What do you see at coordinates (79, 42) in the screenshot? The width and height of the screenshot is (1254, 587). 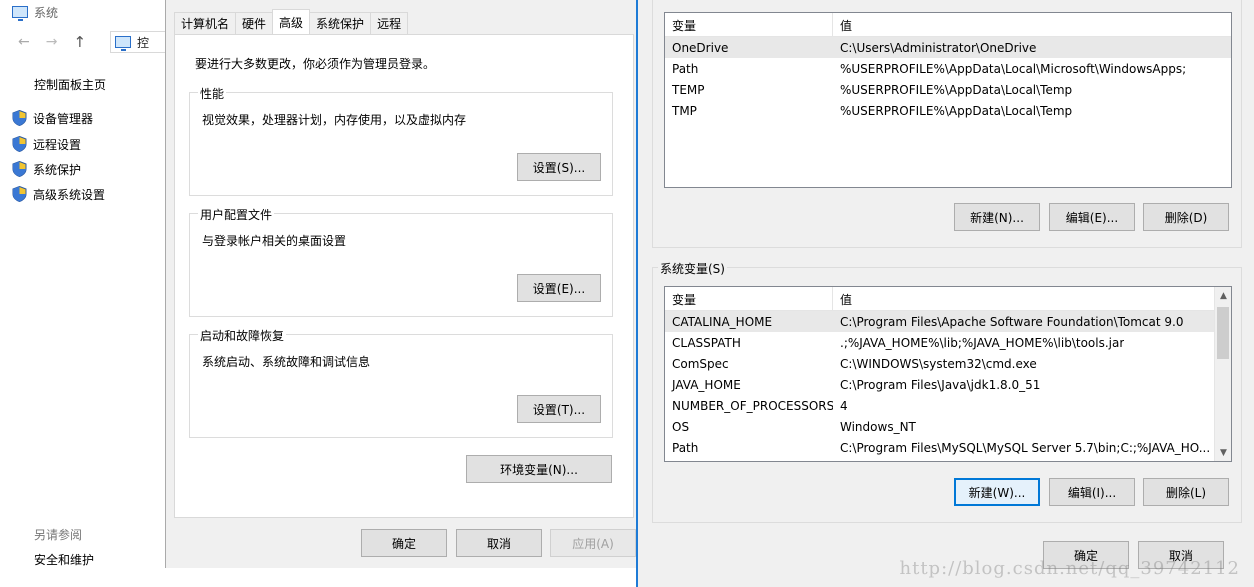 I see `up-arrow-icon: ↑` at bounding box center [79, 42].